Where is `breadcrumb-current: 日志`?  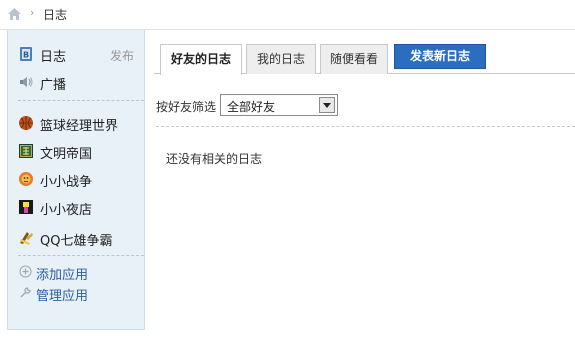
breadcrumb-current: 日志 is located at coordinates (55, 15).